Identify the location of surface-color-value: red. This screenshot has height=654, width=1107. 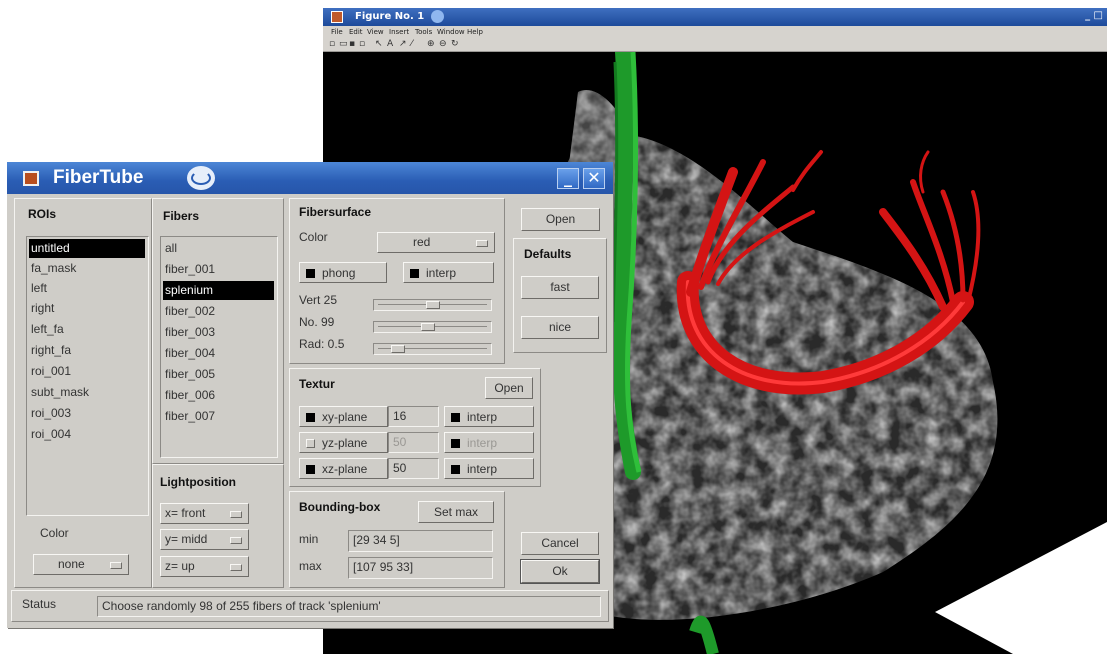
(422, 242).